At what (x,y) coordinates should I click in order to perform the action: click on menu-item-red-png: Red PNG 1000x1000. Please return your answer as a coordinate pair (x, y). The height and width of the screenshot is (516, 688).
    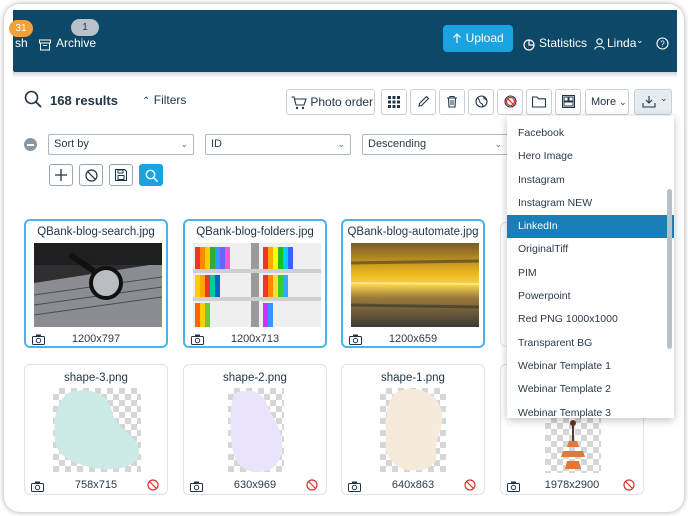
    Looking at the image, I should click on (590, 319).